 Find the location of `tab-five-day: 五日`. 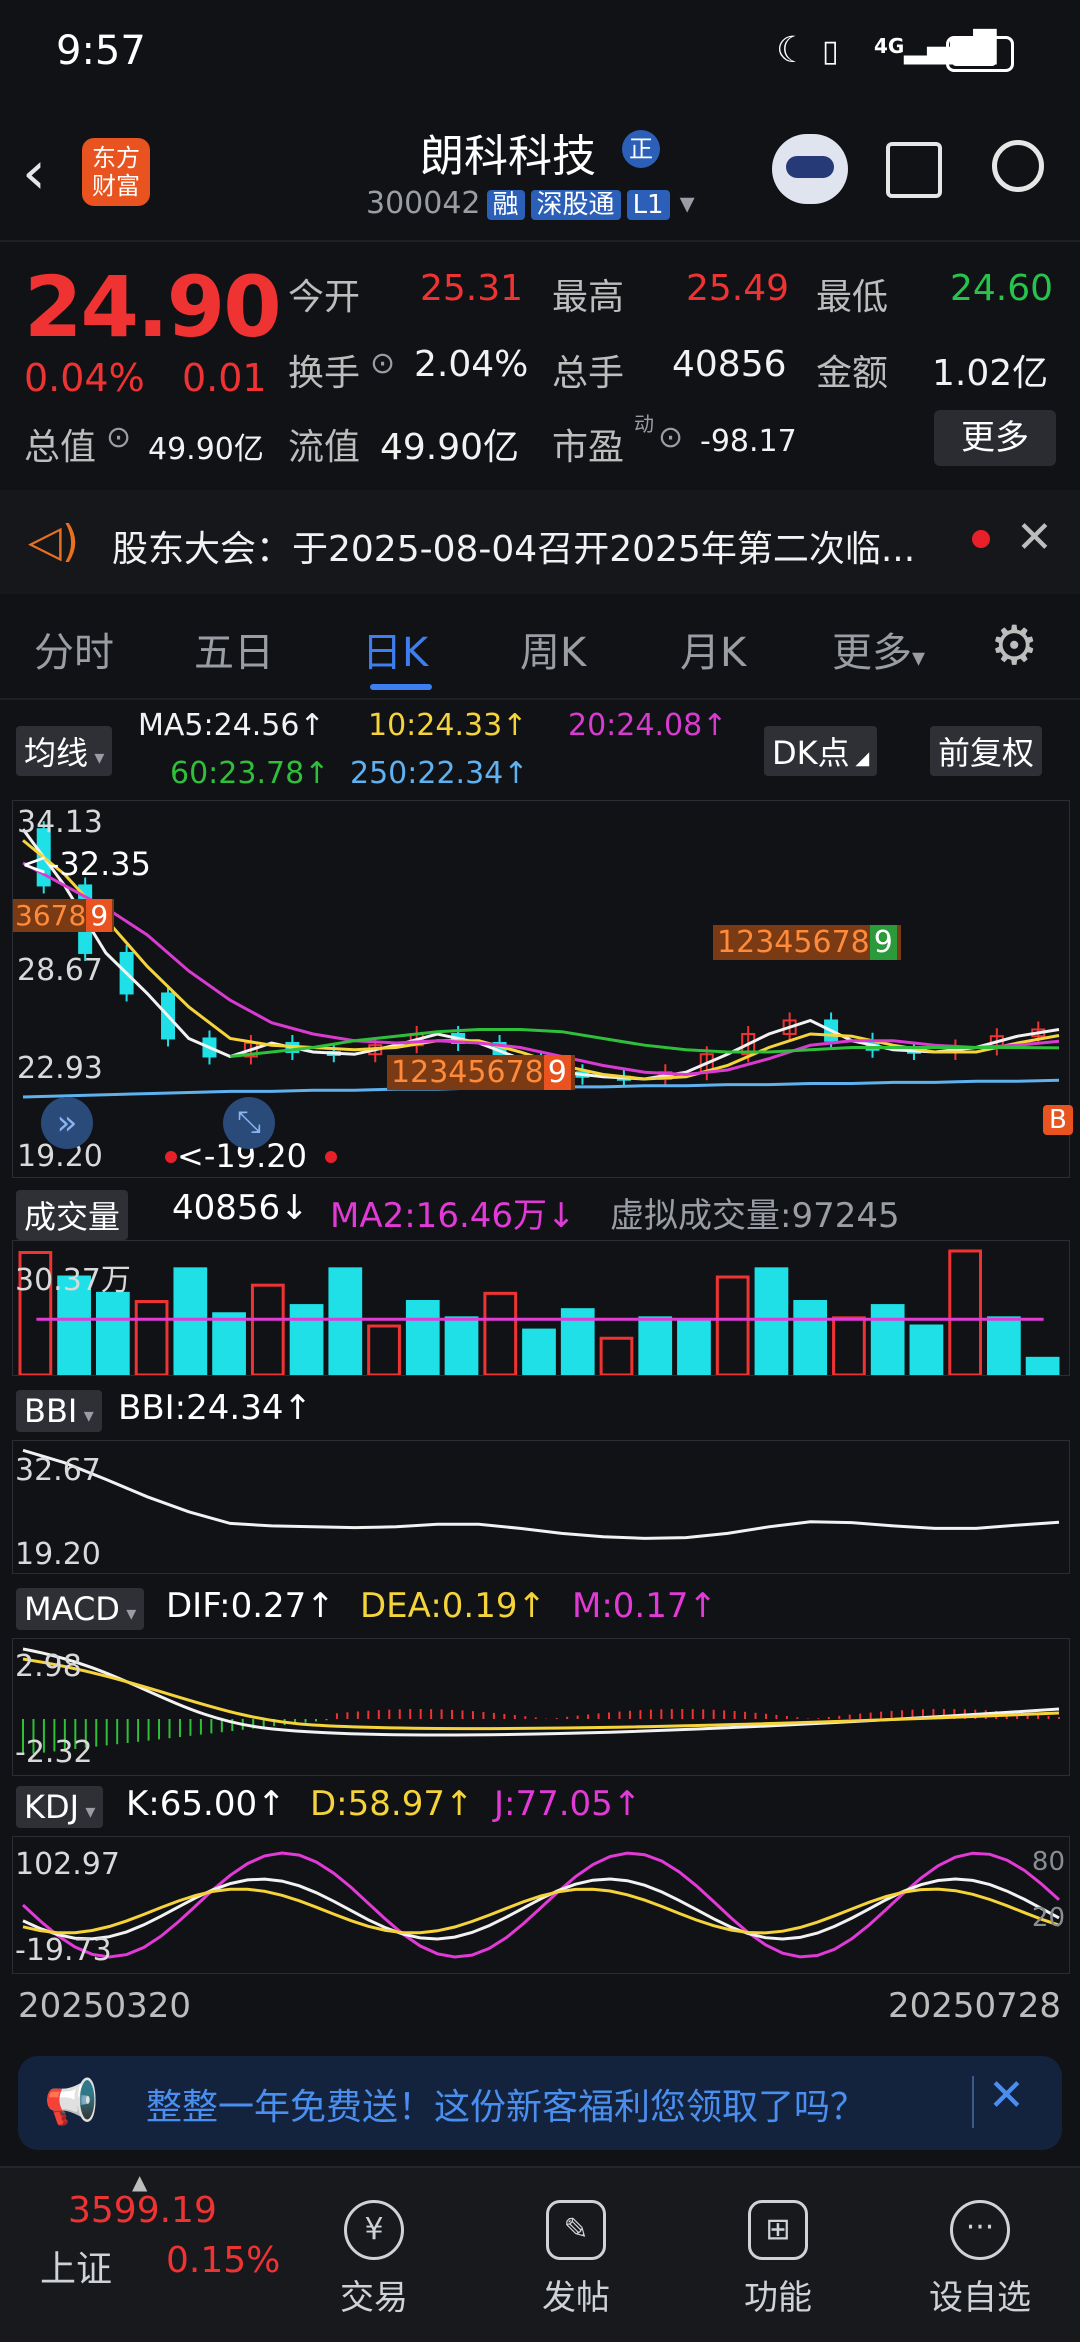

tab-five-day: 五日 is located at coordinates (234, 649).